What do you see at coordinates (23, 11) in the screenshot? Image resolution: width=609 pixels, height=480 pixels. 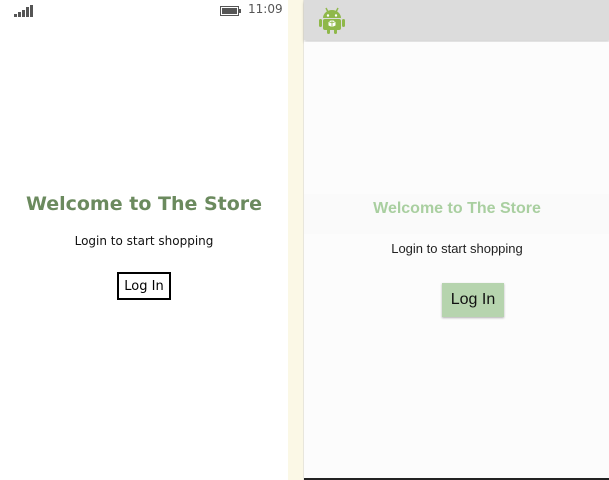 I see `signal-strength-icon` at bounding box center [23, 11].